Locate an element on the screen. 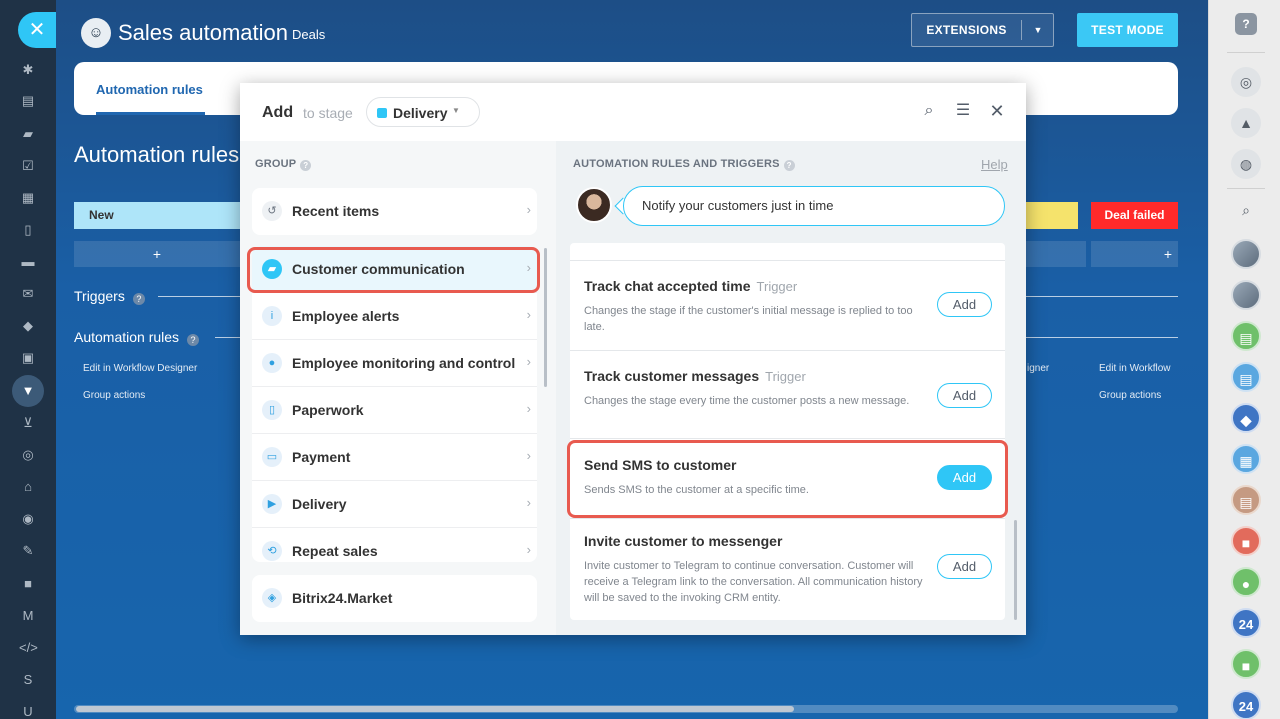 The width and height of the screenshot is (1280, 719). user-icon: ● is located at coordinates (1246, 582).